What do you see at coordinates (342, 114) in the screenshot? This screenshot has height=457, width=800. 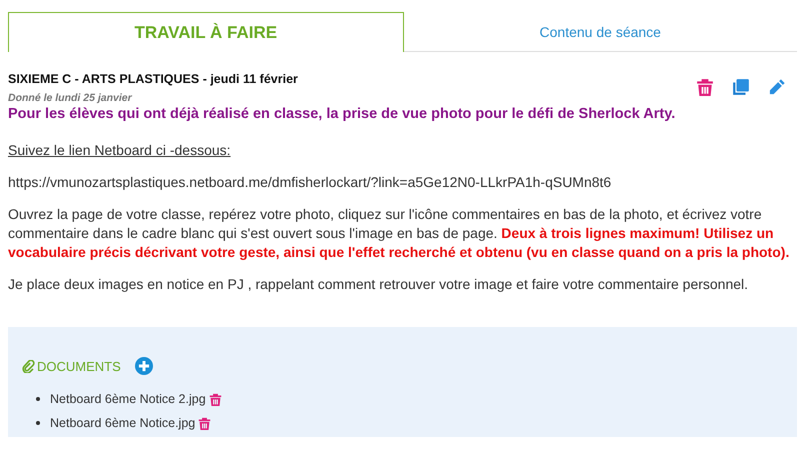 I see `paragraph: Pour les élèves qui ont déjà réalisé en classe, la prise de vue photo pour le défi de Sherlock Arty.` at bounding box center [342, 114].